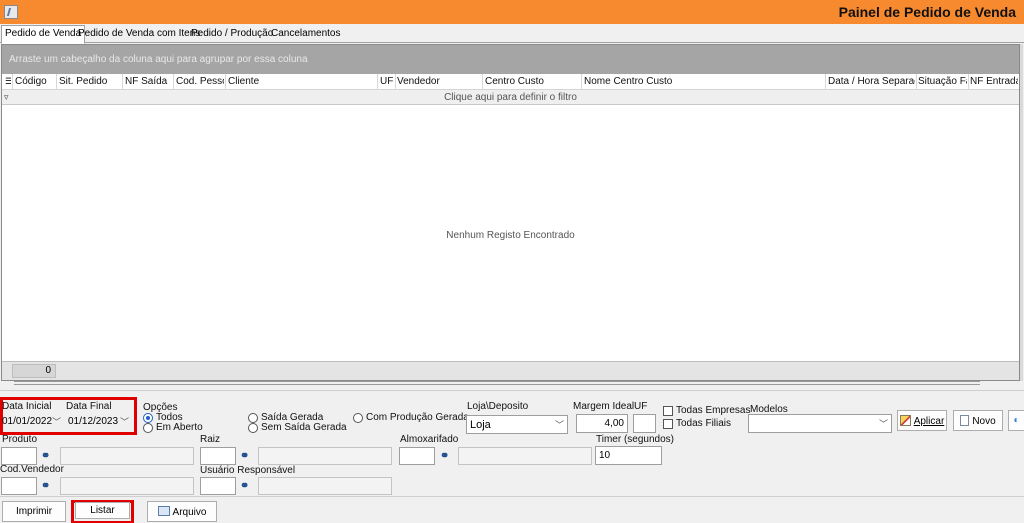 The width and height of the screenshot is (1024, 523). Describe the element at coordinates (820, 423) in the screenshot. I see `modelos-select: ﹀` at that location.